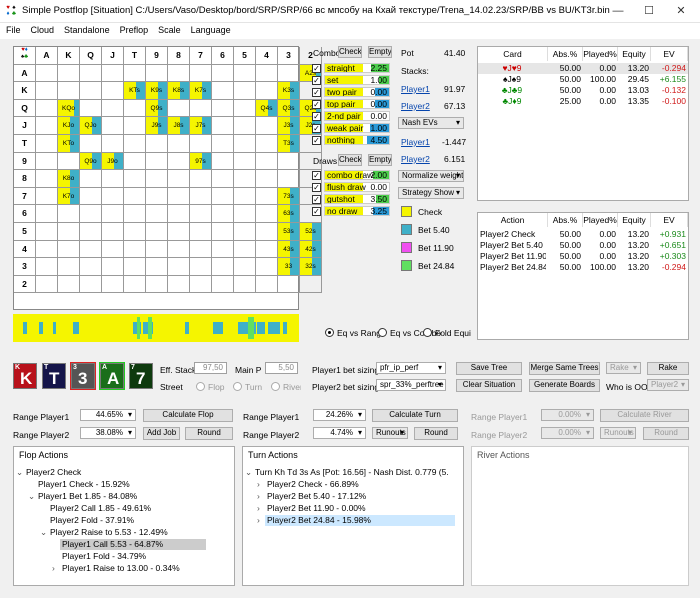  I want to click on player2-link: Player2, so click(415, 106).